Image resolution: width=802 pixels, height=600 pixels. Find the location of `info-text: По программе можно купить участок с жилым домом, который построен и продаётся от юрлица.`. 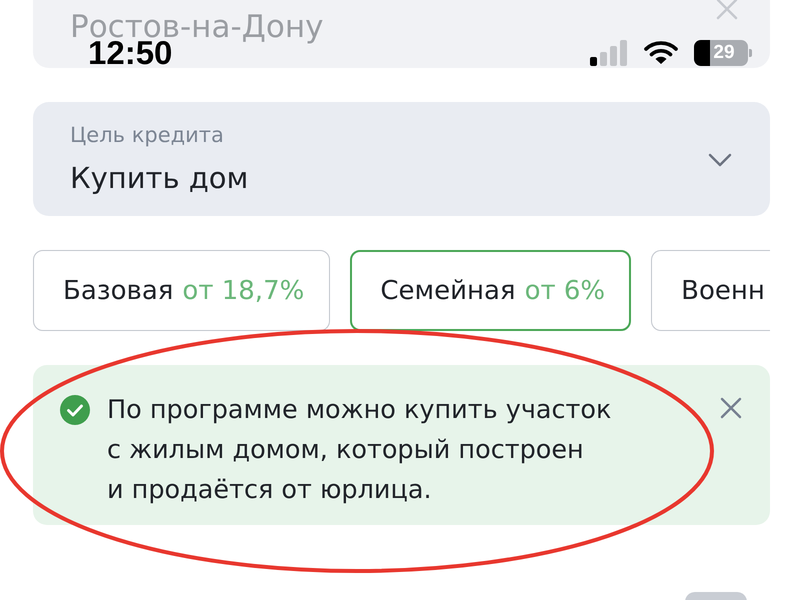

info-text: По программе можно купить участок с жилым домом, который построен и продаётся от юрлица. is located at coordinates (359, 450).